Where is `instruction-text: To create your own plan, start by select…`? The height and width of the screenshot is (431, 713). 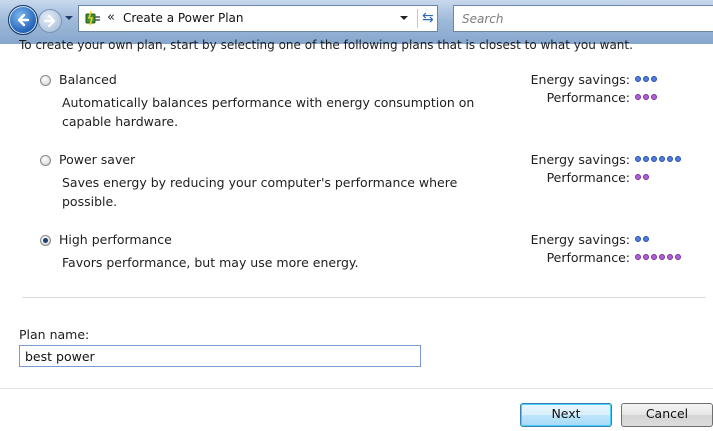
instruction-text: To create your own plan, start by select… is located at coordinates (326, 45).